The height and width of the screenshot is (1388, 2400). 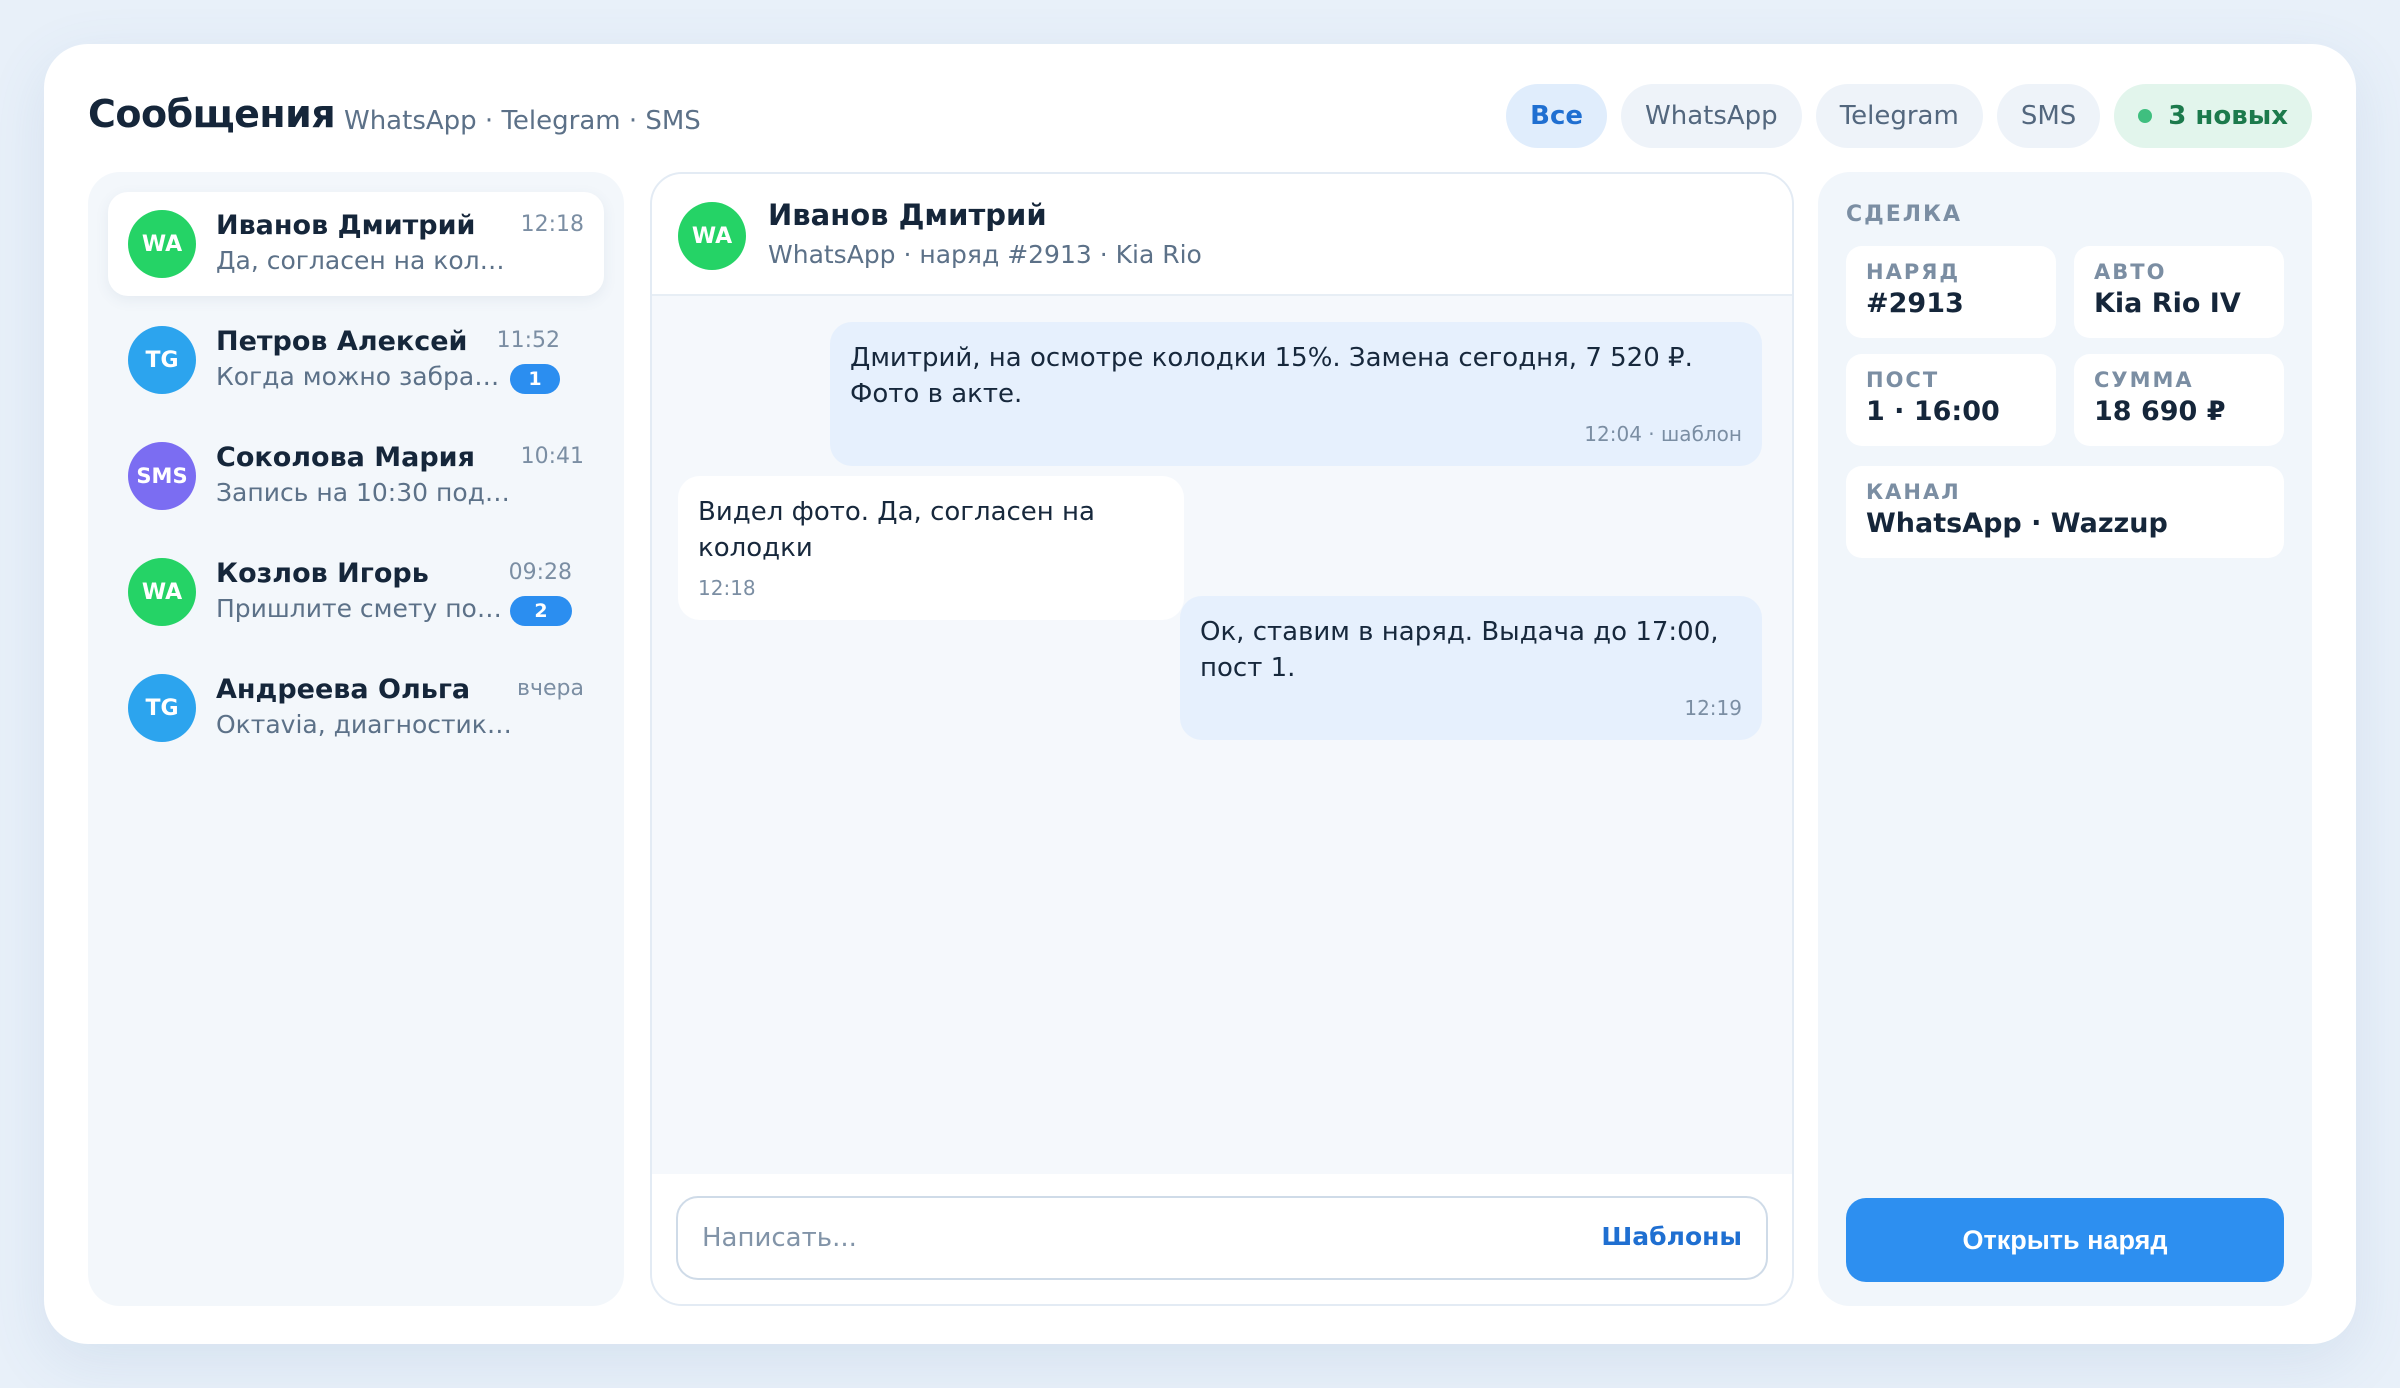 I want to click on channel-tile: КАНАЛ WhatsApp · Wazzup, so click(x=2065, y=512).